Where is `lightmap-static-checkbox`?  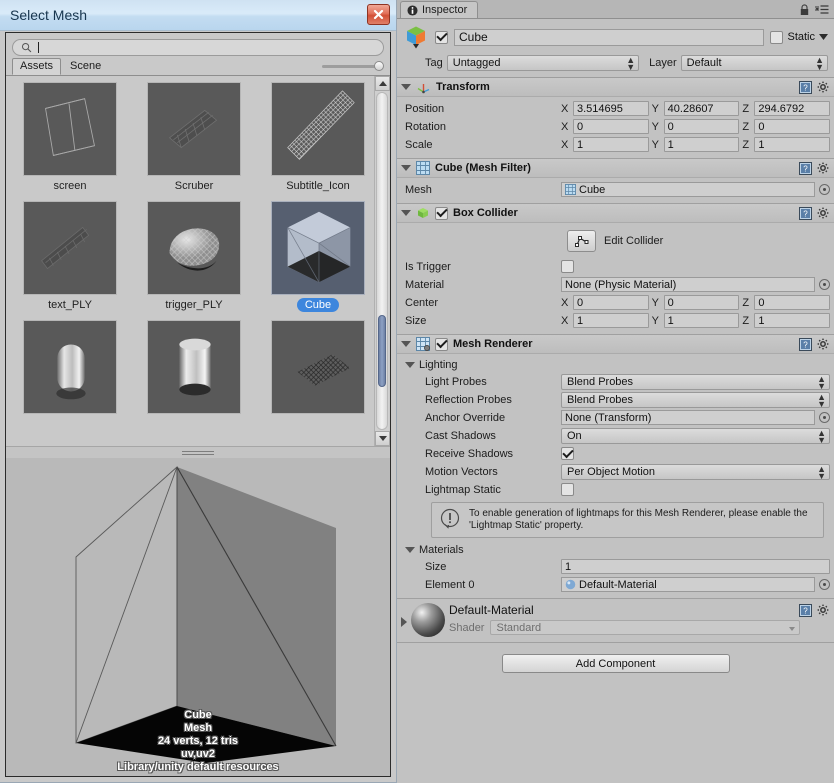 lightmap-static-checkbox is located at coordinates (567, 489).